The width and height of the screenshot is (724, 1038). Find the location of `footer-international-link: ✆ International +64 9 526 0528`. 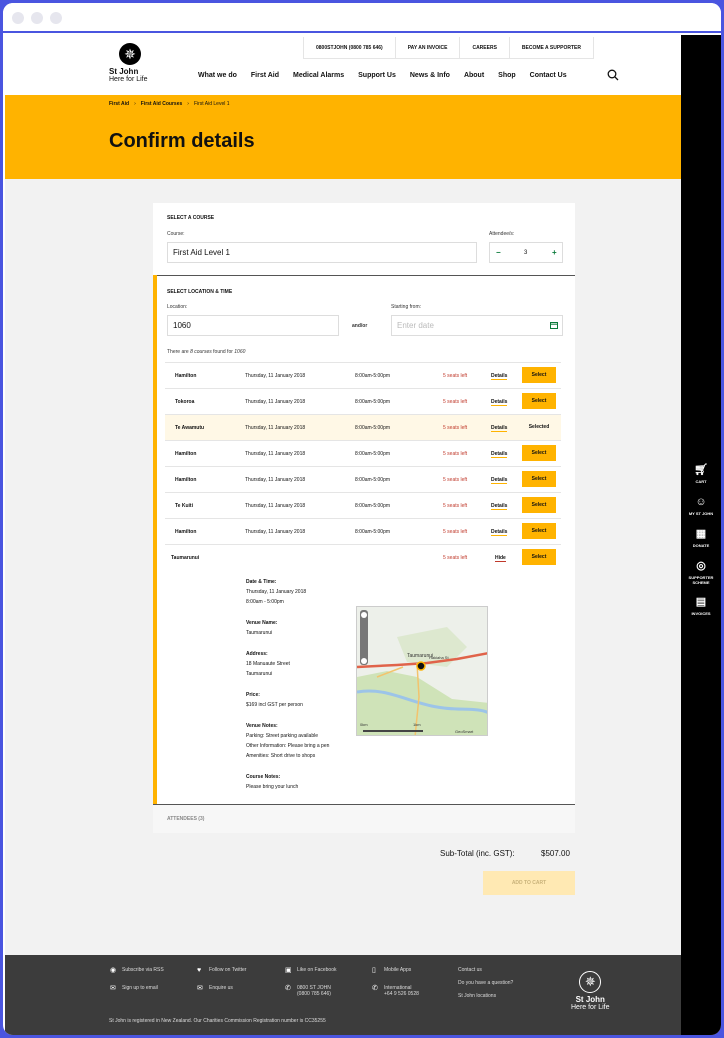

footer-international-link: ✆ International +64 9 526 0528 is located at coordinates (395, 991).